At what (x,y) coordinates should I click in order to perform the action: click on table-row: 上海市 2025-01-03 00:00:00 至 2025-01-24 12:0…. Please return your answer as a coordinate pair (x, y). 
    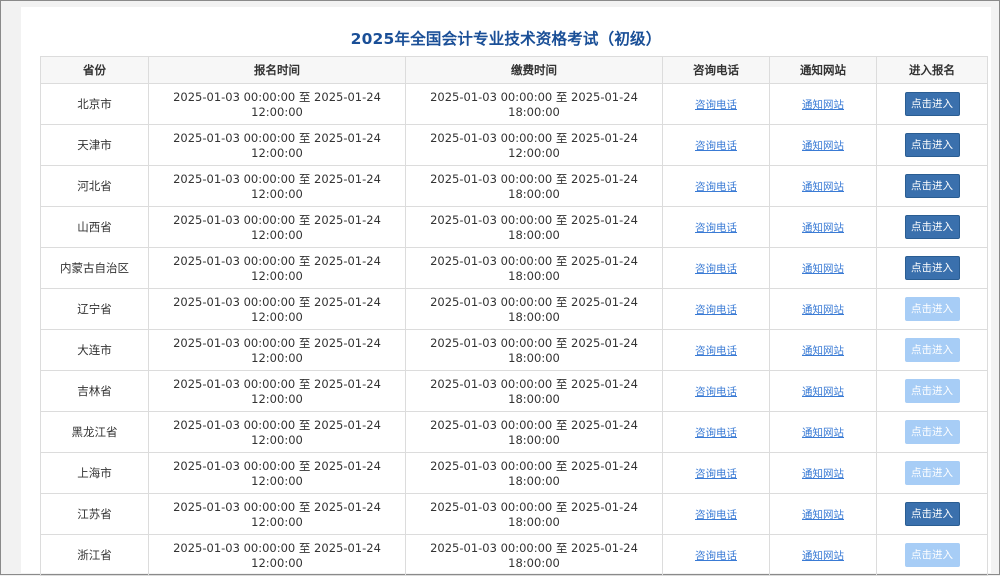
    Looking at the image, I should click on (514, 473).